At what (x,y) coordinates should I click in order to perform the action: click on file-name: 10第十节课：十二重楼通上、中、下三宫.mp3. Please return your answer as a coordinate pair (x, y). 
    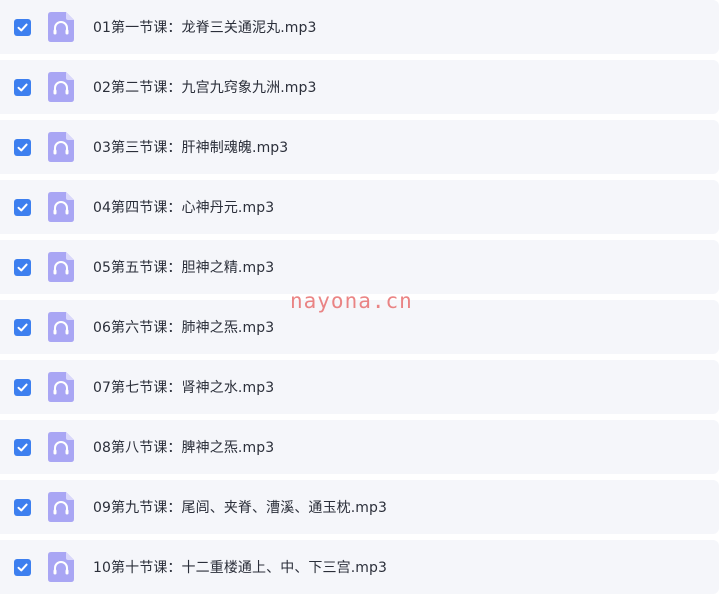
    Looking at the image, I should click on (240, 567).